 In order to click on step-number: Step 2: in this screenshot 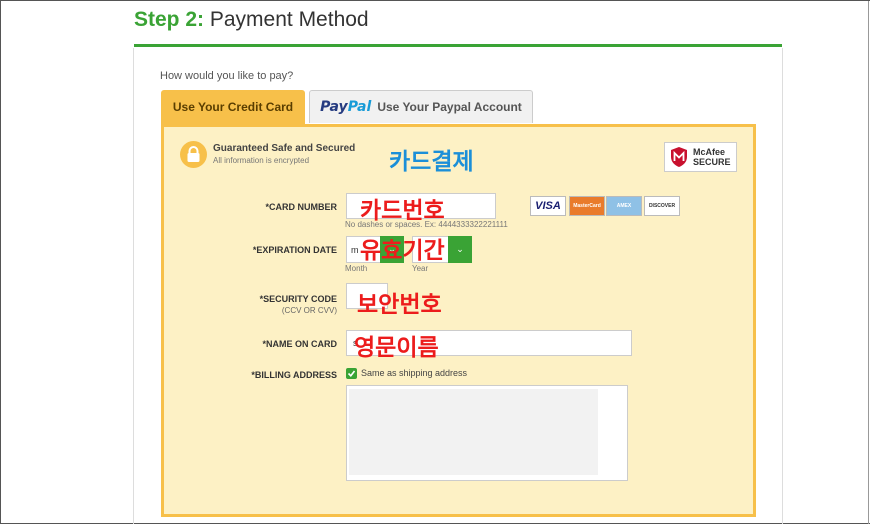, I will do `click(169, 19)`.